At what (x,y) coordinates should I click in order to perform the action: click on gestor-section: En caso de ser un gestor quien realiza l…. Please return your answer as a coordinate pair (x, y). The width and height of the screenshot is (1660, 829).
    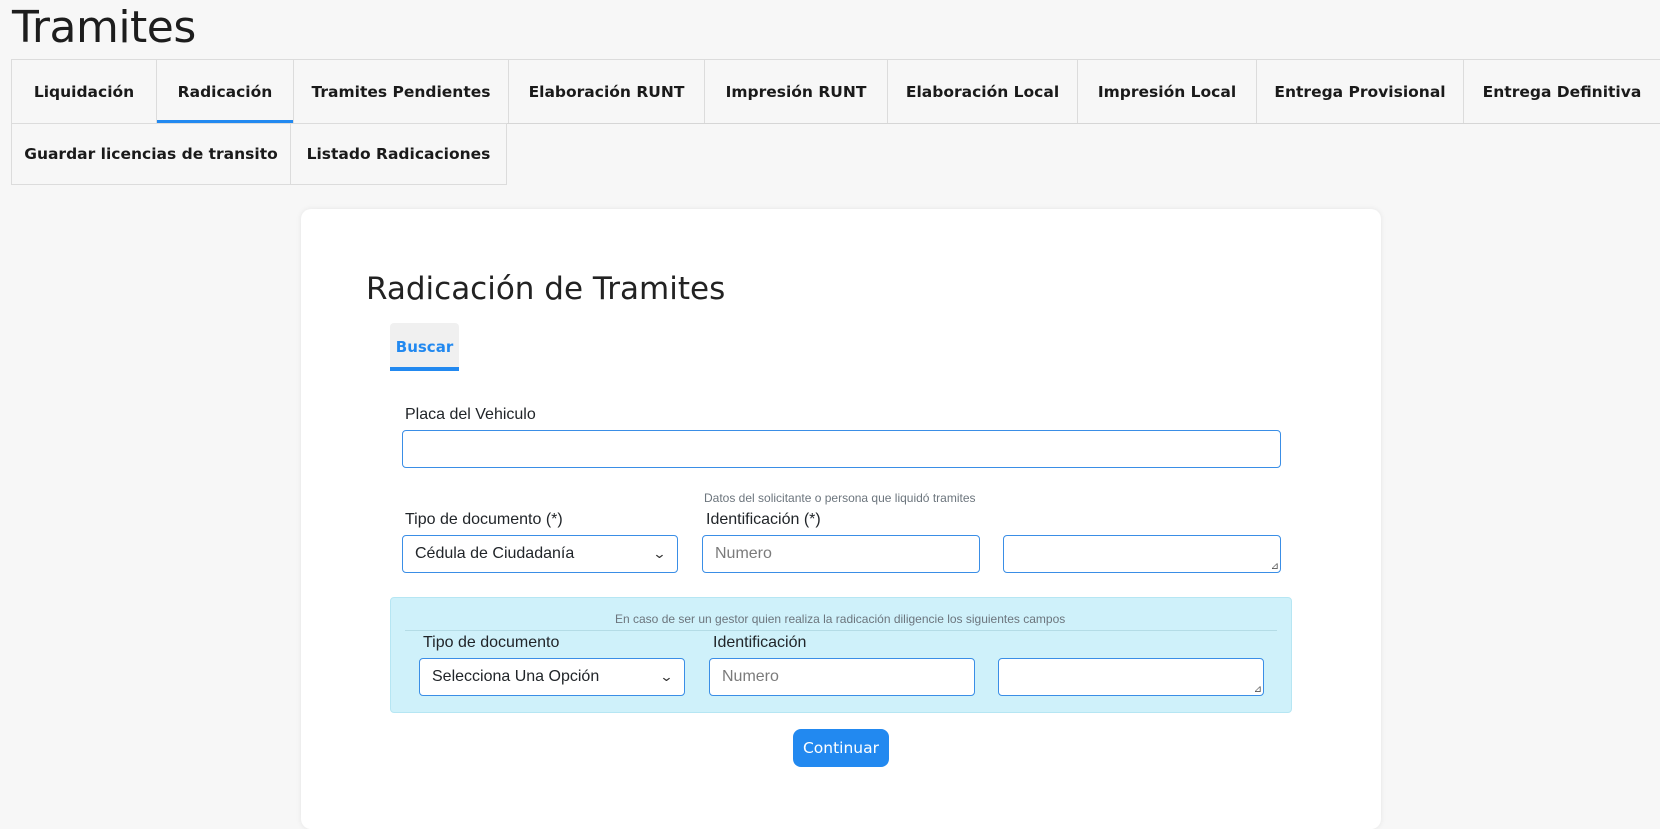
    Looking at the image, I should click on (841, 655).